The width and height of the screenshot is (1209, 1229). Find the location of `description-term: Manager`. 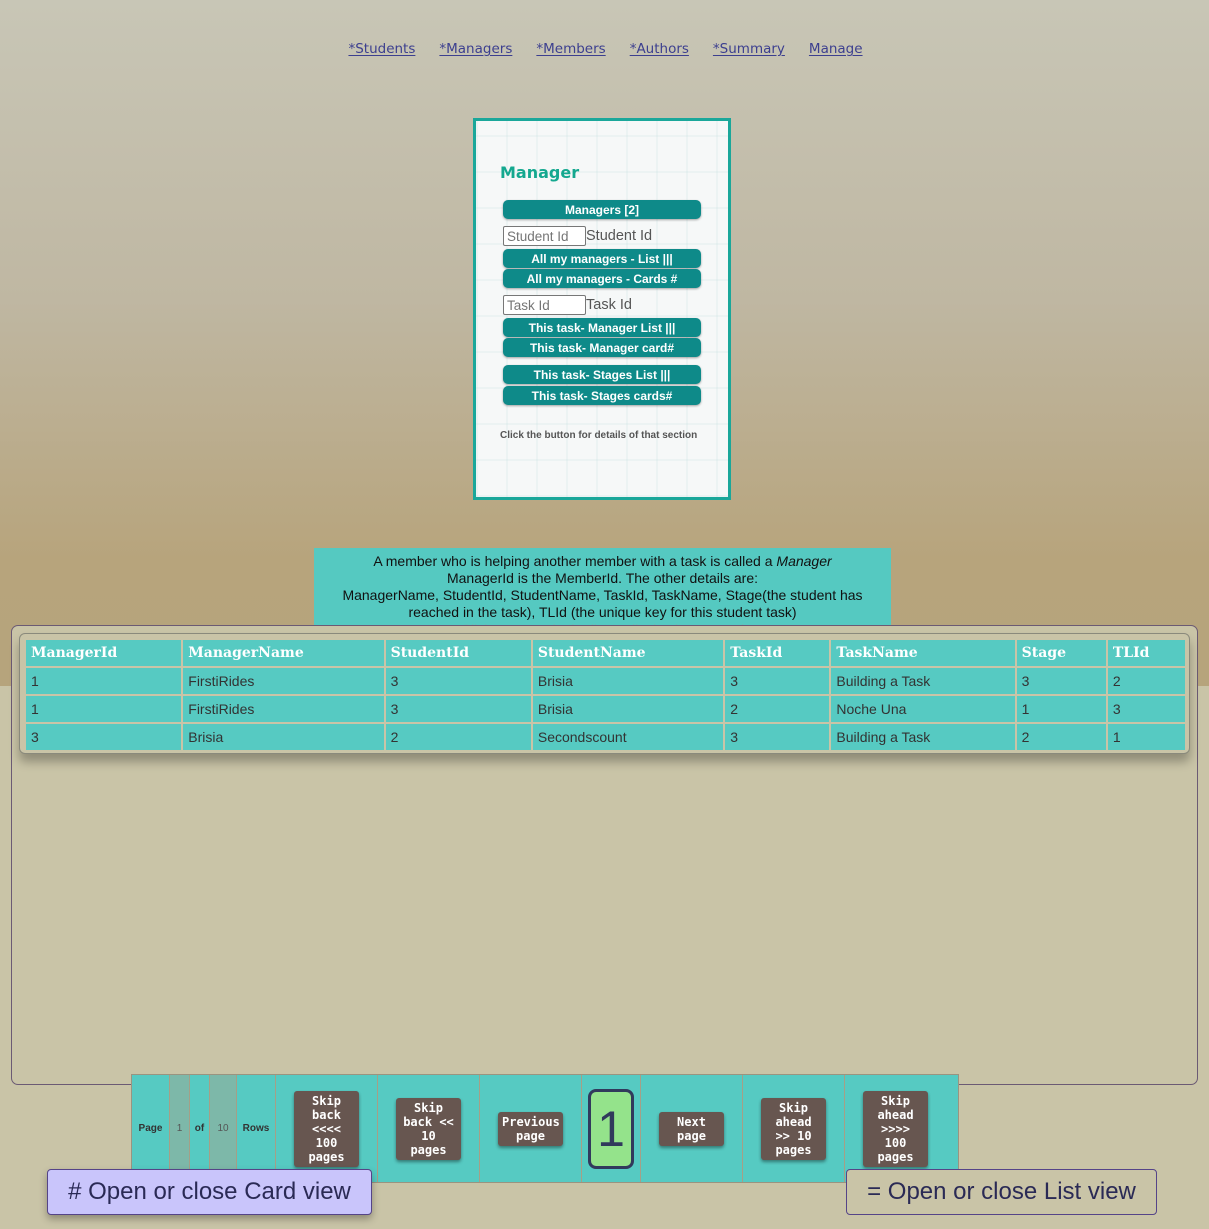

description-term: Manager is located at coordinates (804, 561).